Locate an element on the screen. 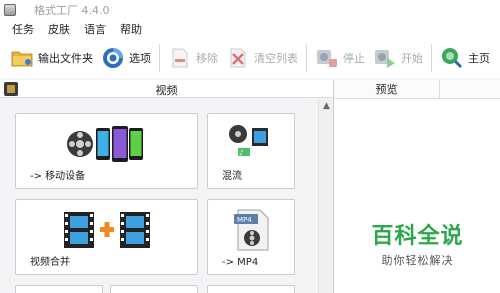 Image resolution: width=500 pixels, height=293 pixels. title-bar: 格式工厂 4.4.0 is located at coordinates (250, 10).